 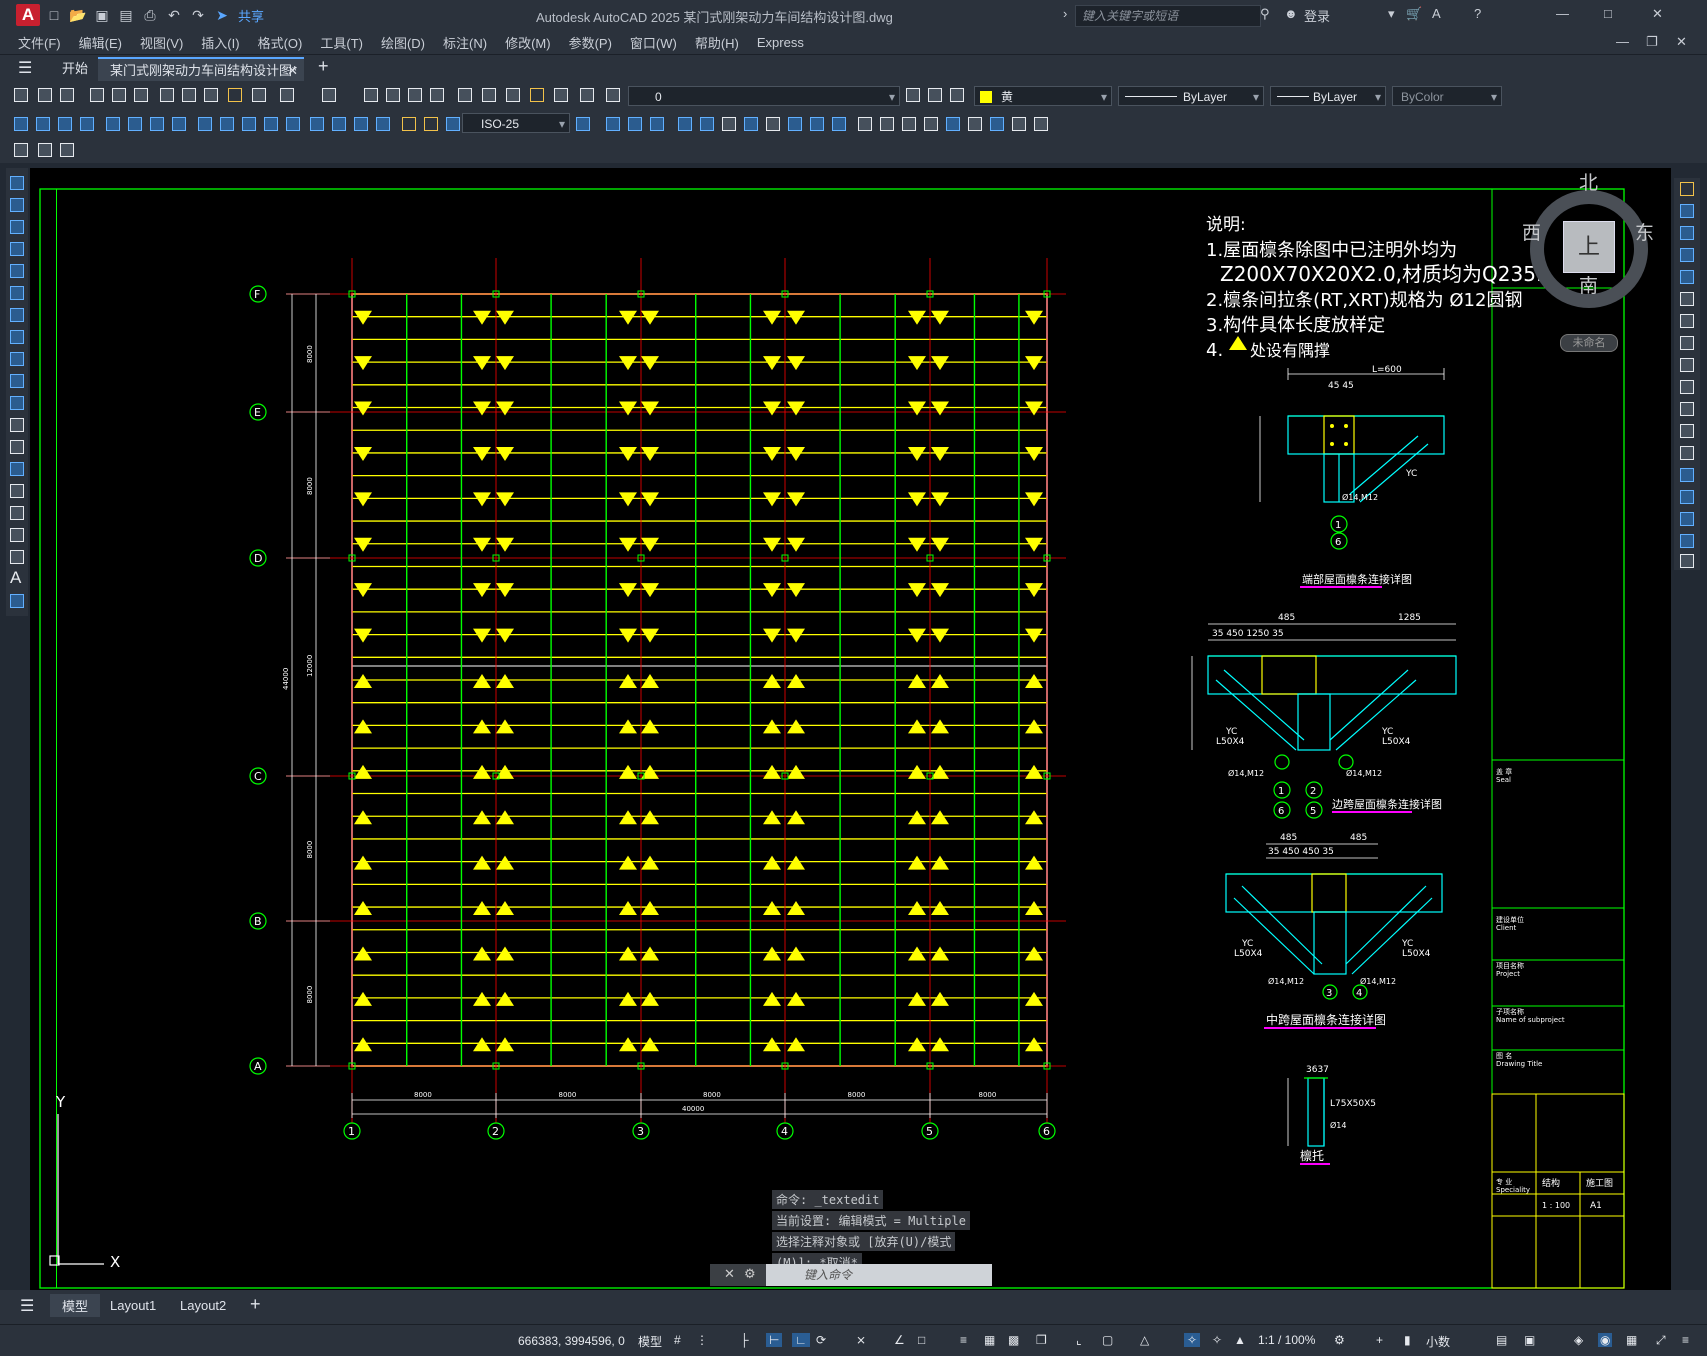 I want to click on redo-icon: ↷, so click(x=198, y=15).